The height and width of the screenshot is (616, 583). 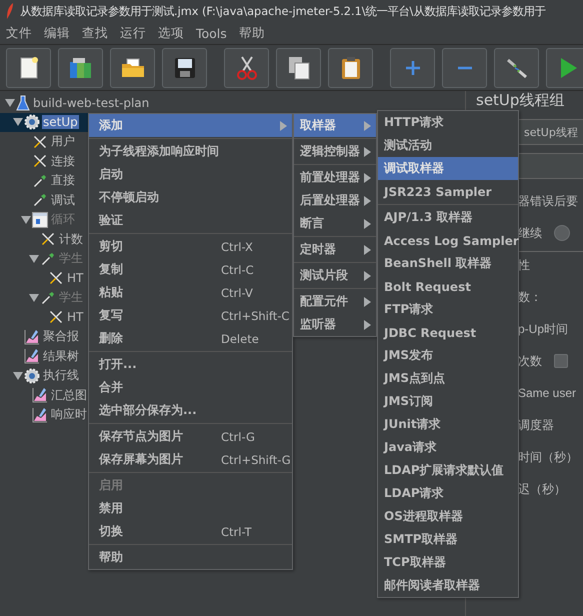 I want to click on menu-item: 验证, so click(x=190, y=220).